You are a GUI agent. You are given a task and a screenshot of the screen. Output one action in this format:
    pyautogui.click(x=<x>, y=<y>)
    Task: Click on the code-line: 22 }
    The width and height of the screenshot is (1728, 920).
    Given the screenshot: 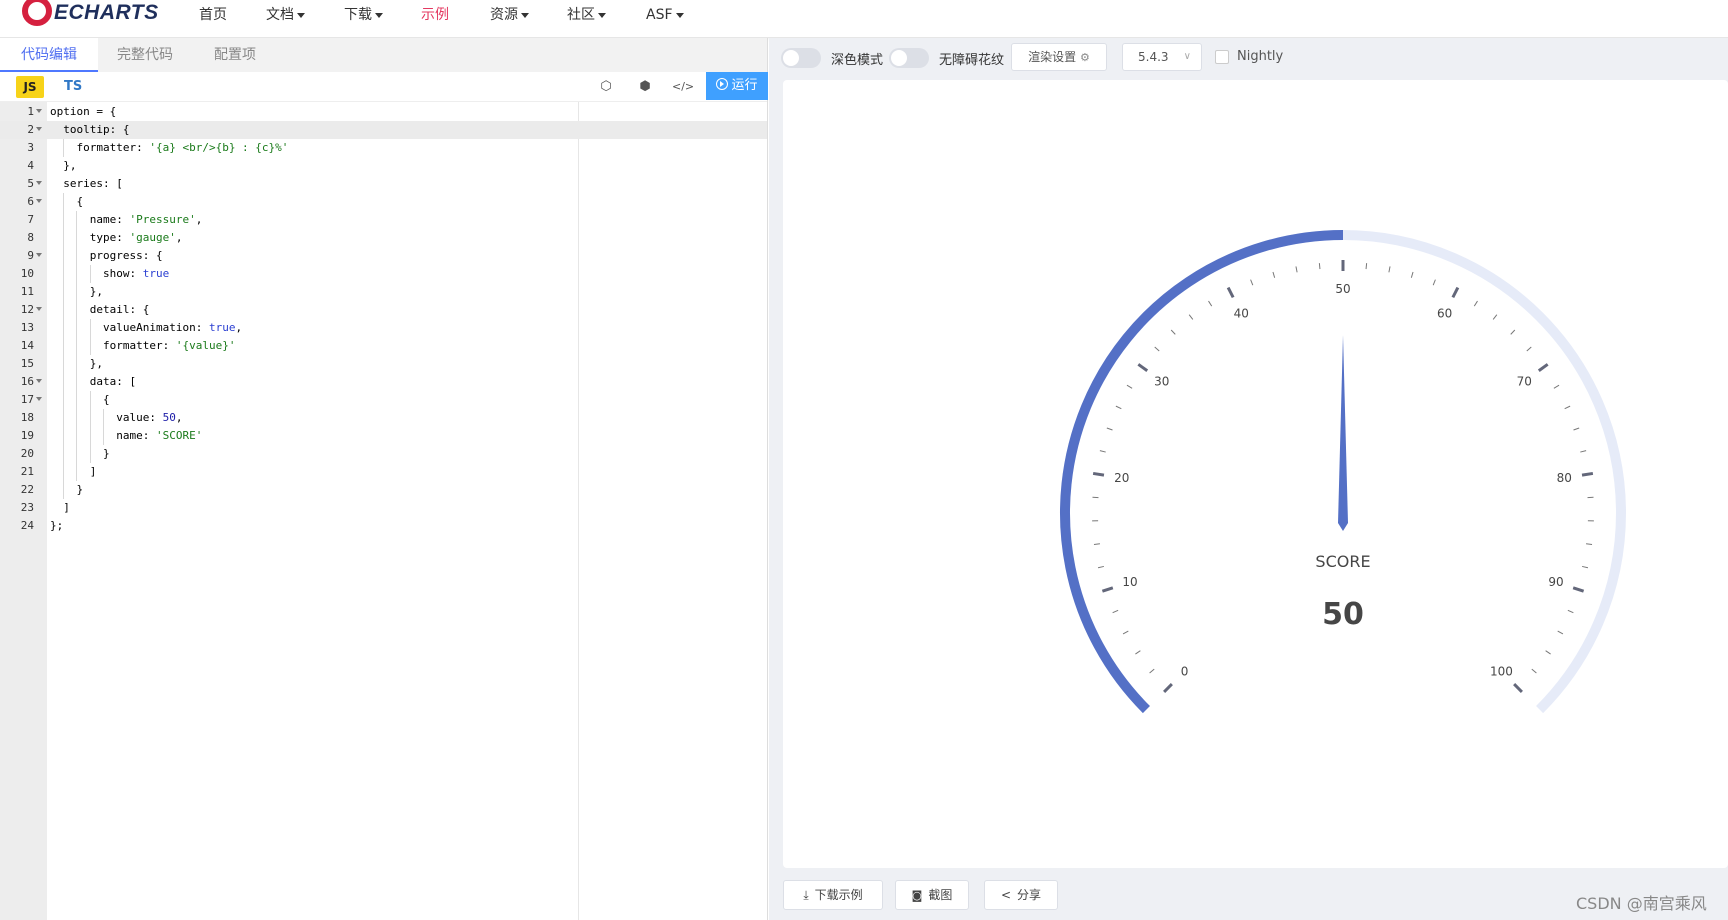 What is the action you would take?
    pyautogui.click(x=383, y=490)
    